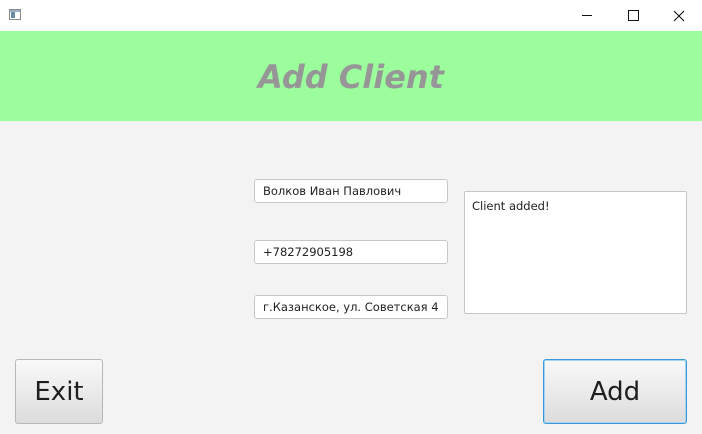  I want to click on exit-button: Exit, so click(59, 391).